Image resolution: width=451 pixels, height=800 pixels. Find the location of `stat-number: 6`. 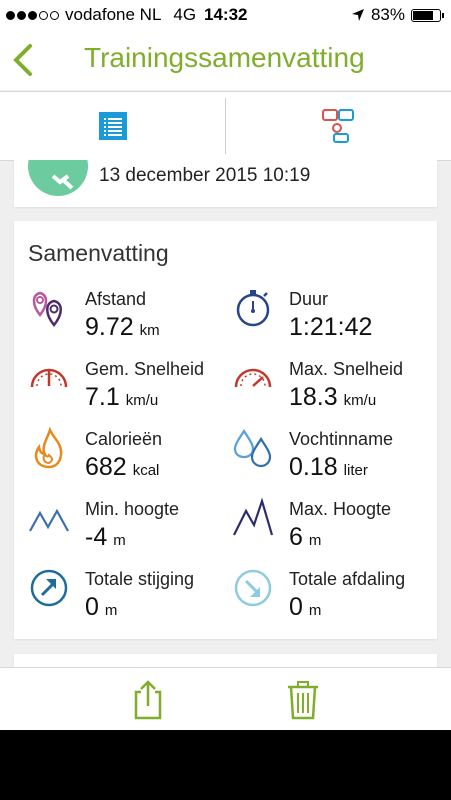

stat-number: 6 is located at coordinates (296, 537).